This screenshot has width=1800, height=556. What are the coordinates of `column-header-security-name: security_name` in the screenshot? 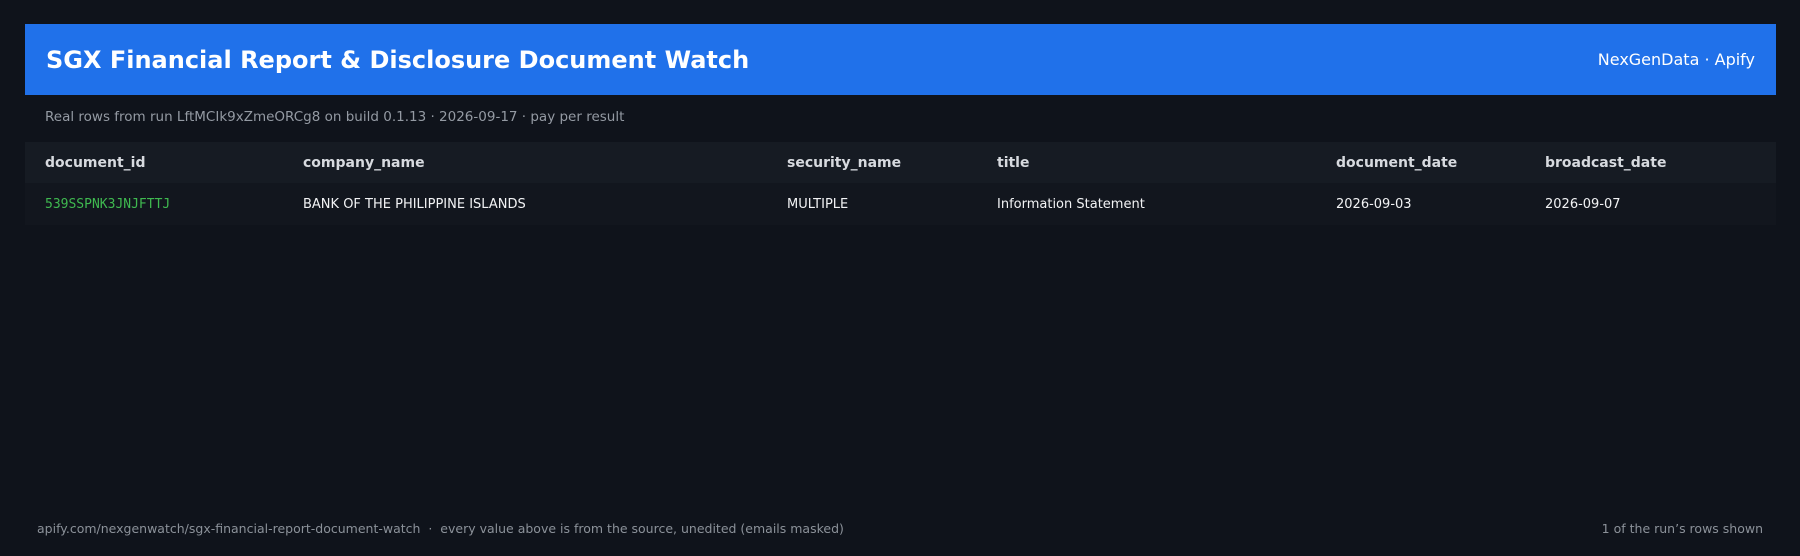 It's located at (844, 162).